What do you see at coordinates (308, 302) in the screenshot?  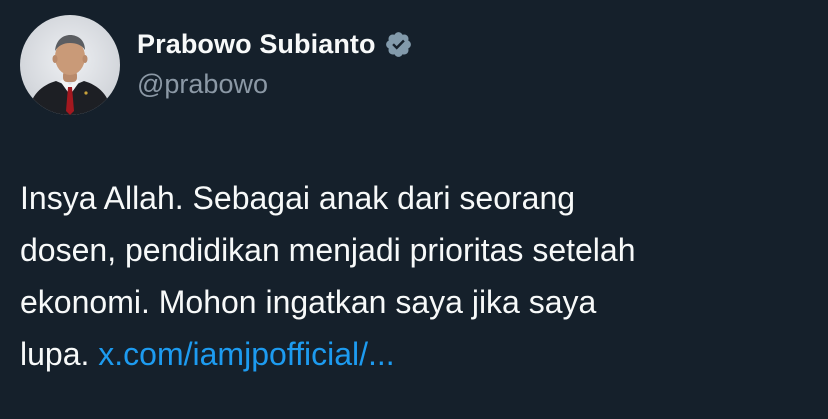 I see `tweet-text-line: ekonomi. Mohon ingatkan saya jika saya` at bounding box center [308, 302].